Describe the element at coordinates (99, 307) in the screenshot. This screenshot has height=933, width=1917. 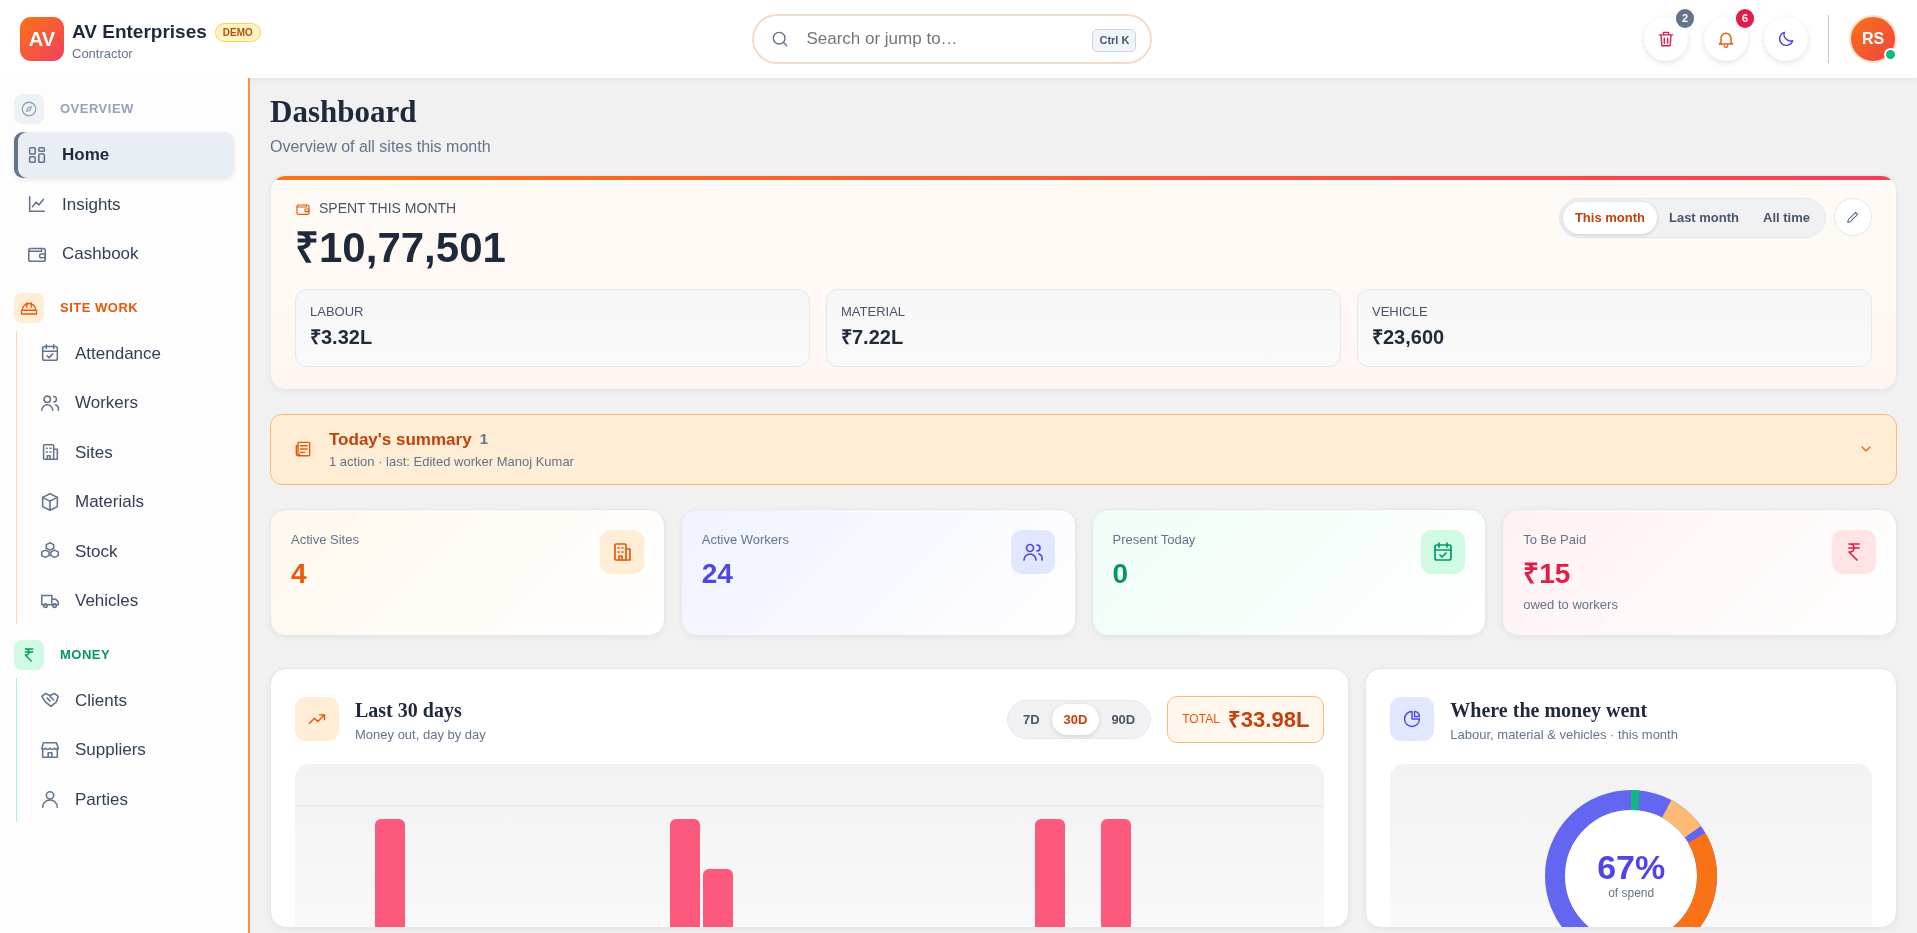
I see `section-label: SITE WORK` at that location.